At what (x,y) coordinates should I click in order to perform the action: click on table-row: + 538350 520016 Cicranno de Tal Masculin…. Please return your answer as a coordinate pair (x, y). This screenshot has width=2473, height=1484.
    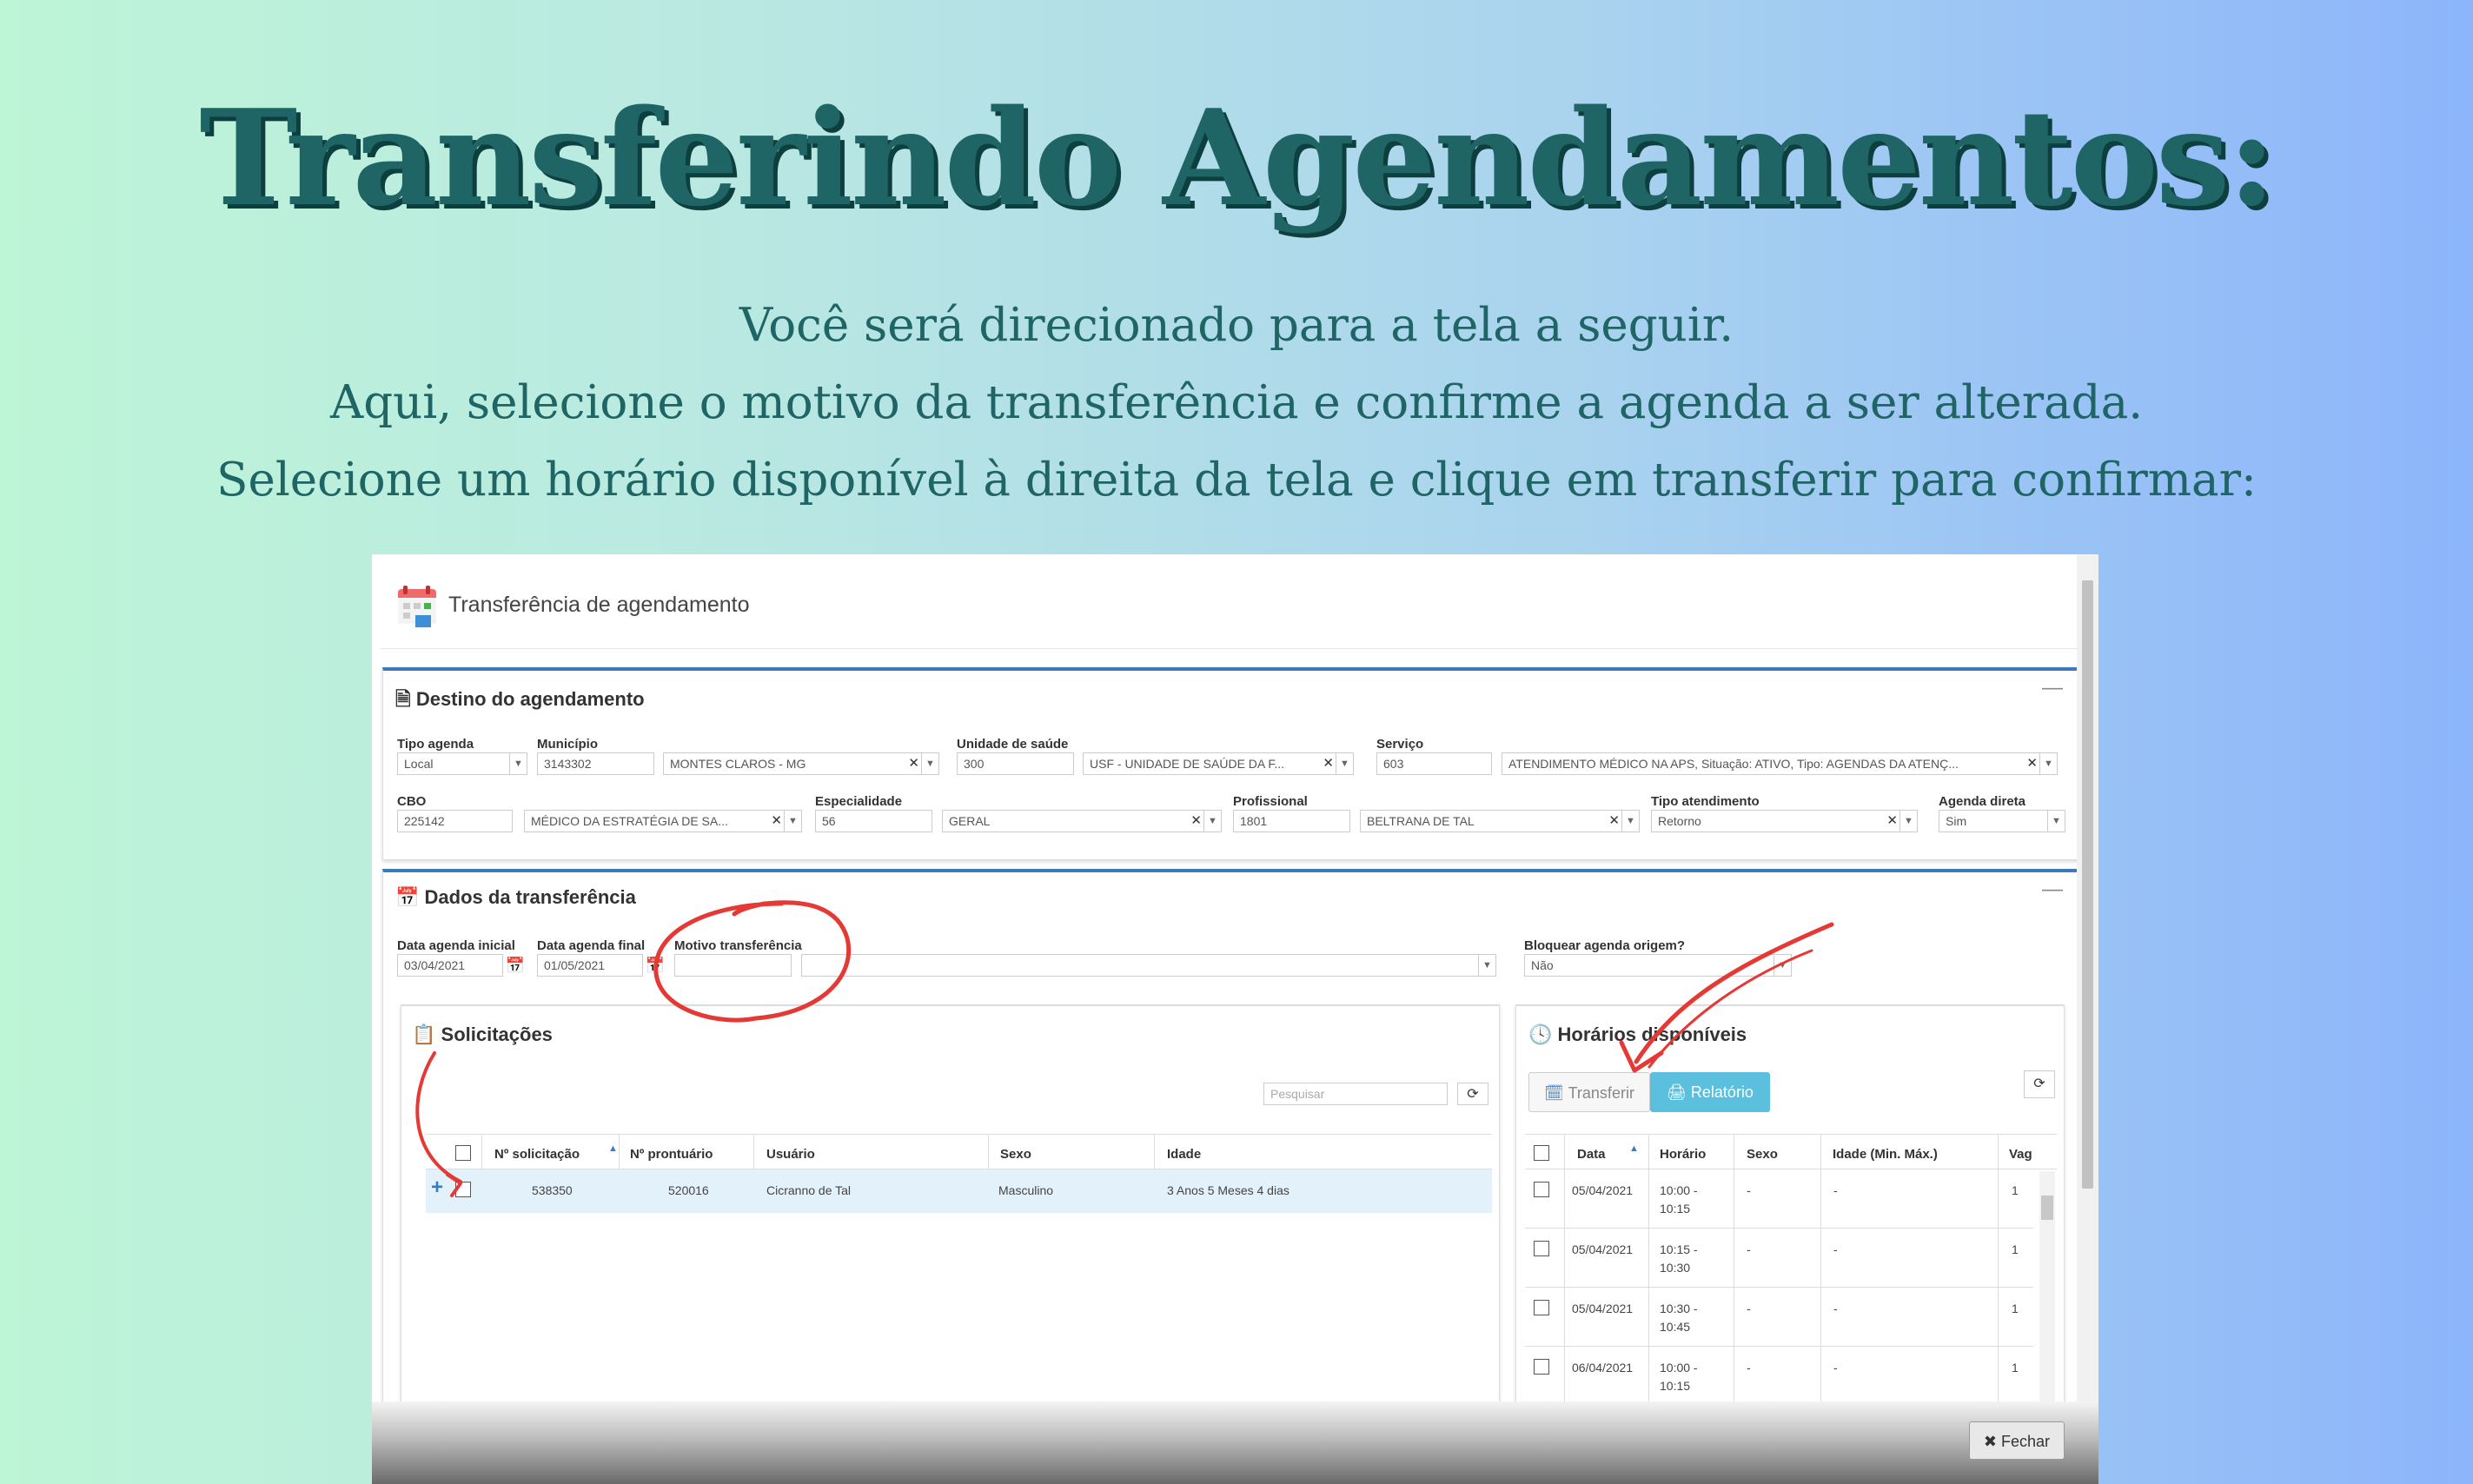
    Looking at the image, I should click on (959, 1191).